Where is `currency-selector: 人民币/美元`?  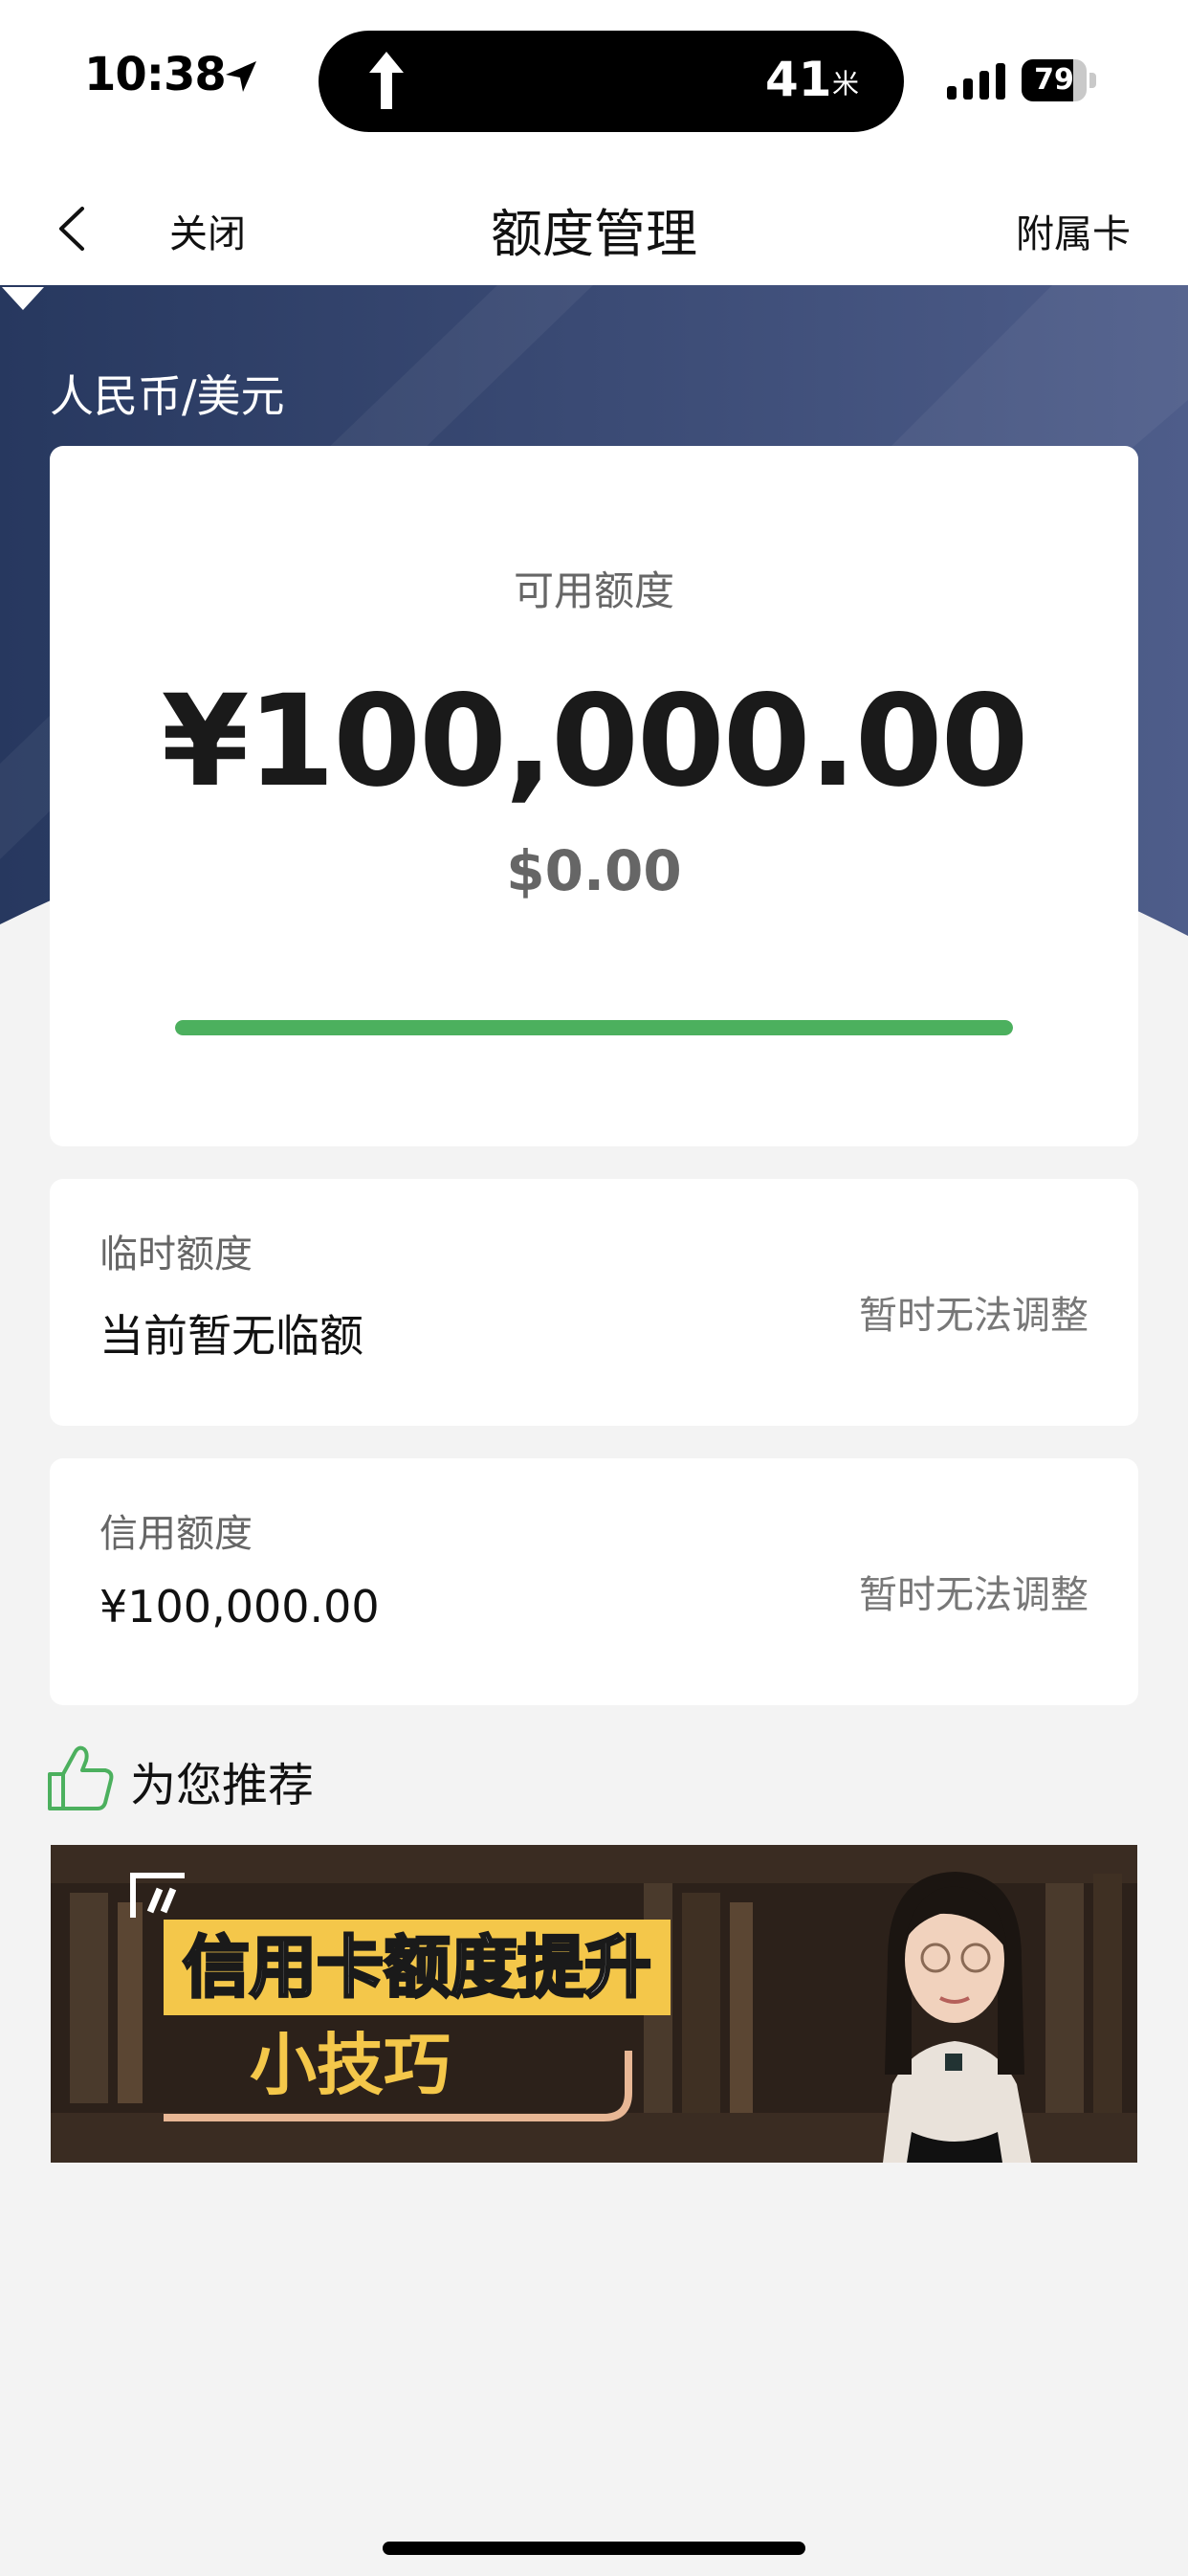
currency-selector: 人民币/美元 is located at coordinates (167, 393).